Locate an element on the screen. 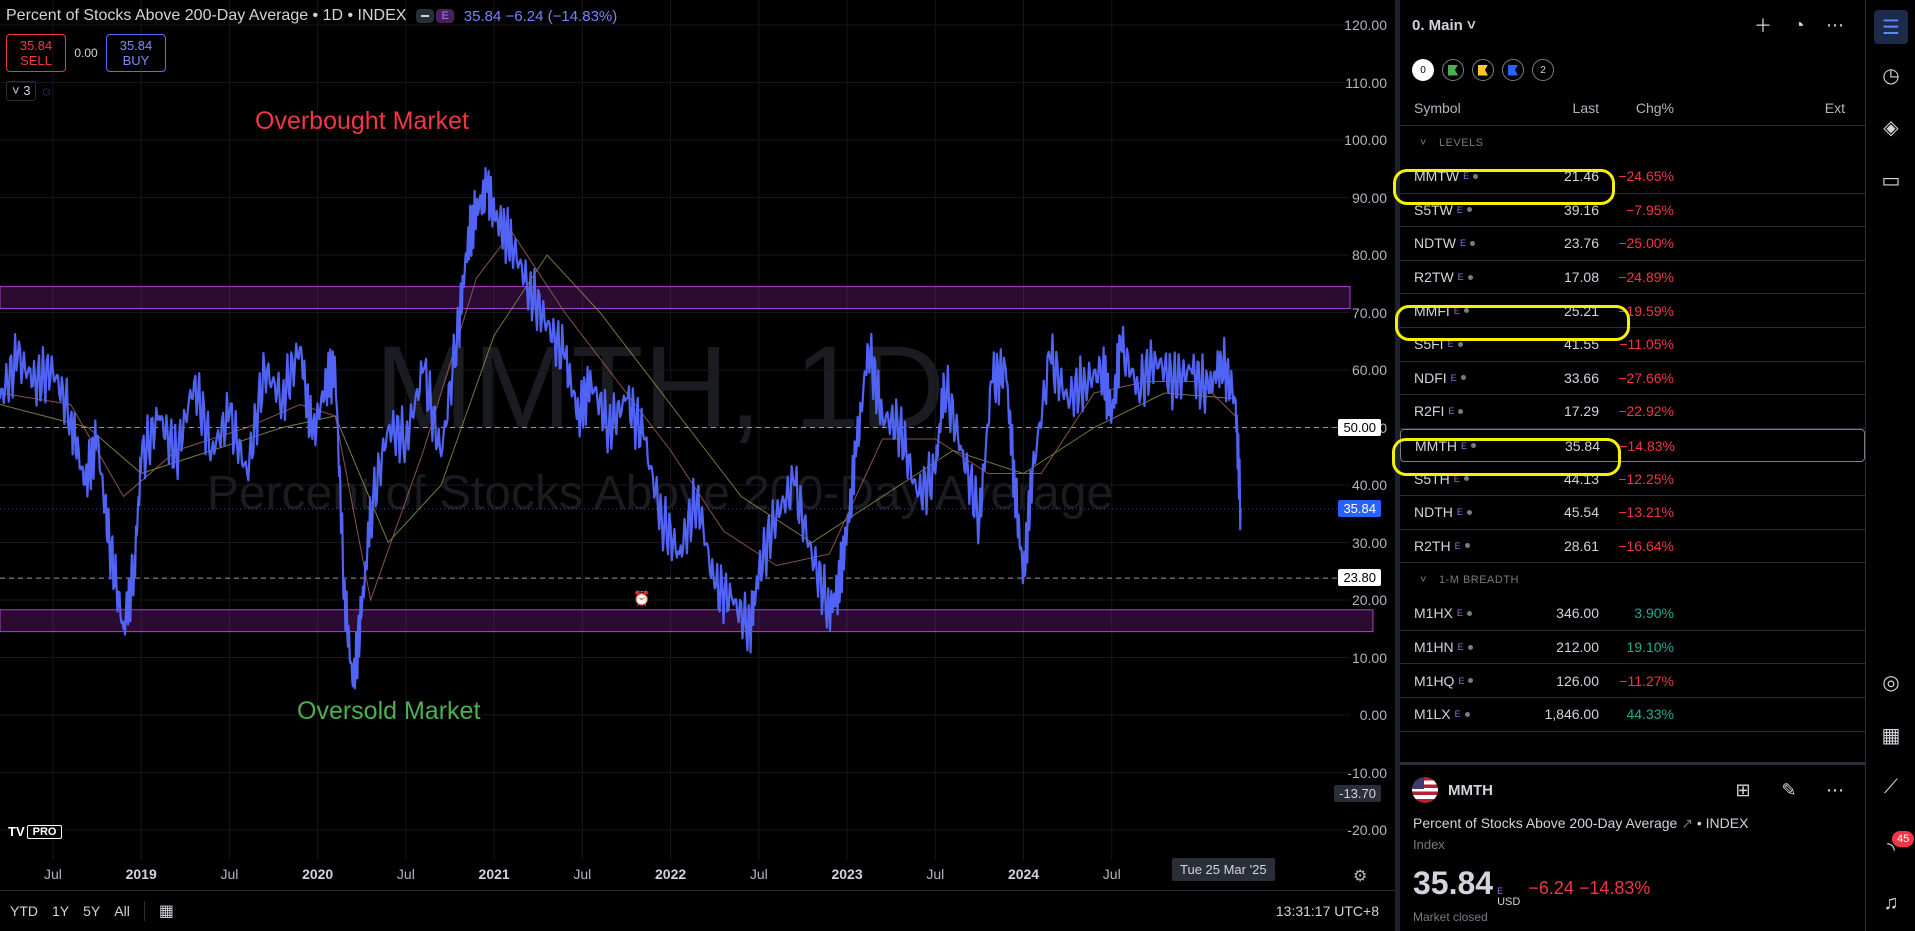 The width and height of the screenshot is (1915, 931). calendar-icon: ▦ is located at coordinates (1891, 735).